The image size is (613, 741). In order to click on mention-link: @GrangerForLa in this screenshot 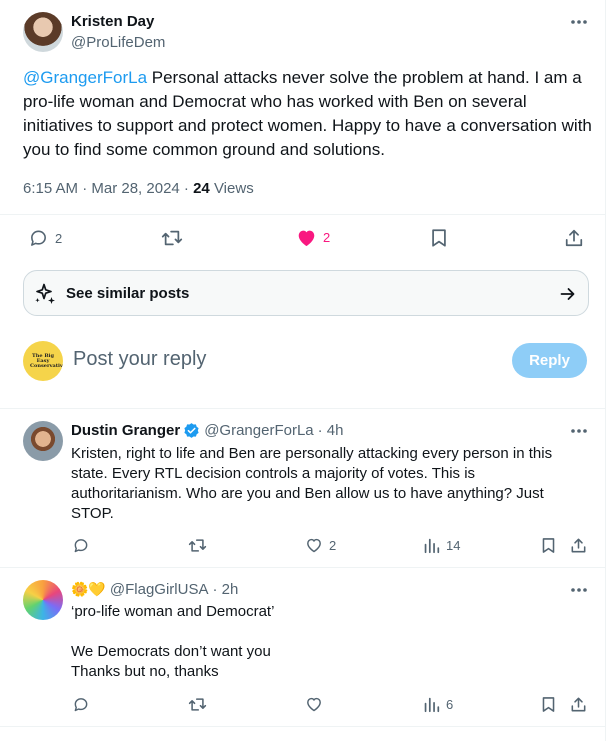, I will do `click(85, 77)`.